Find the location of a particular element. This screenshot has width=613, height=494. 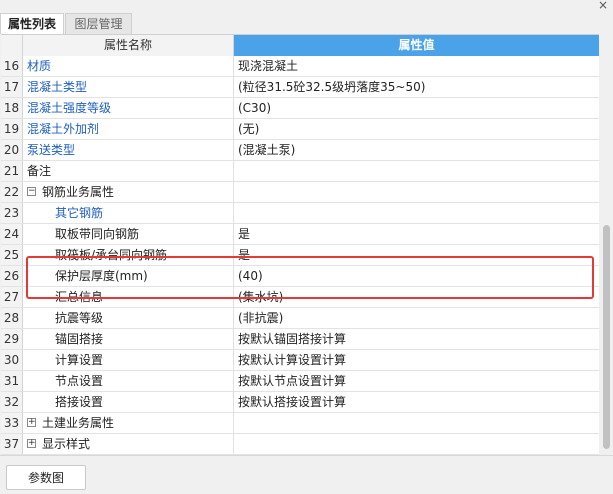

table-row: 28 抗震等级 (非抗震) is located at coordinates (300, 318).